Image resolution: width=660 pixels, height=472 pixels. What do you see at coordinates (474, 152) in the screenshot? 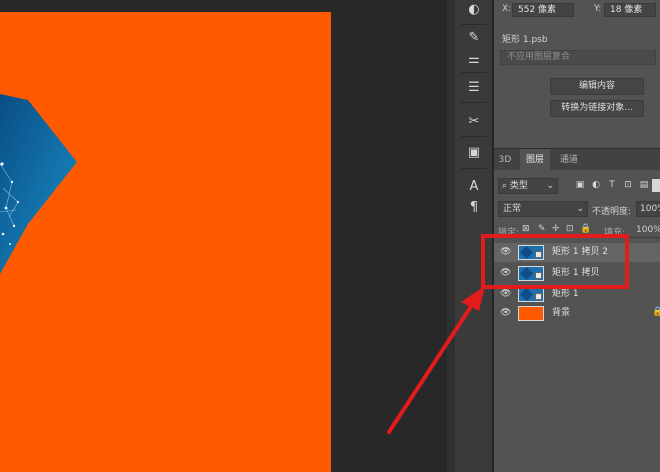
I see `properties-panel-icon: ▣` at bounding box center [474, 152].